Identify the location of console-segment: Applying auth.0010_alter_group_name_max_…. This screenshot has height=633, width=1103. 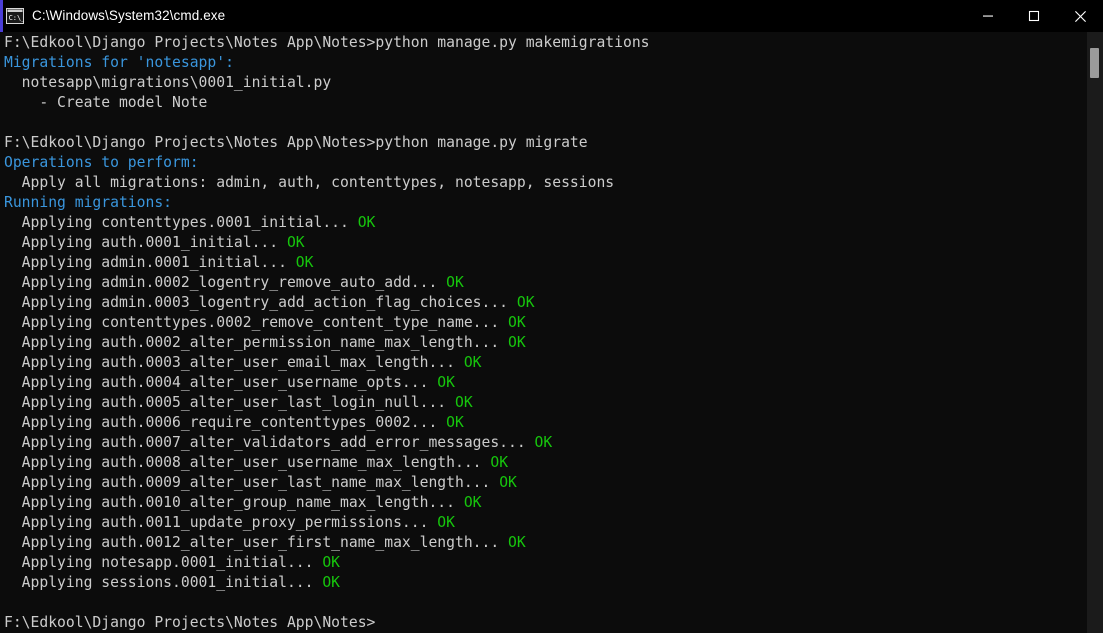
(229, 502).